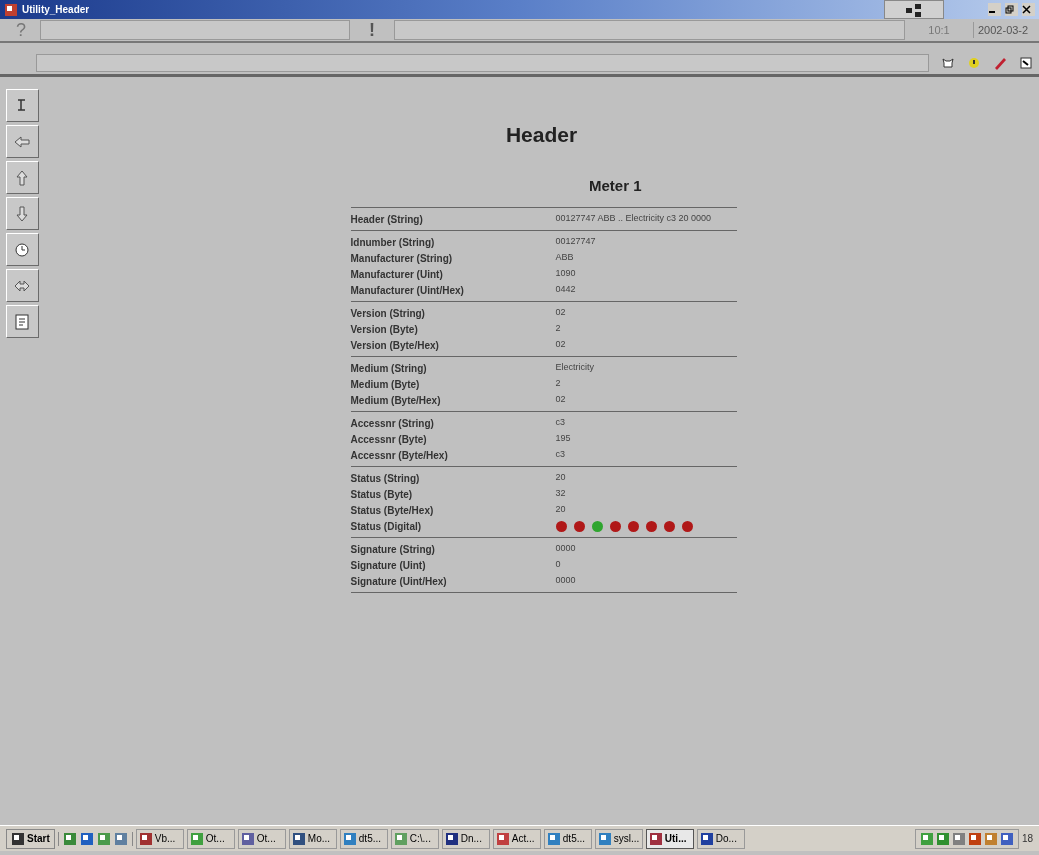 The image size is (1039, 855). What do you see at coordinates (1027, 839) in the screenshot?
I see `clock: 18` at bounding box center [1027, 839].